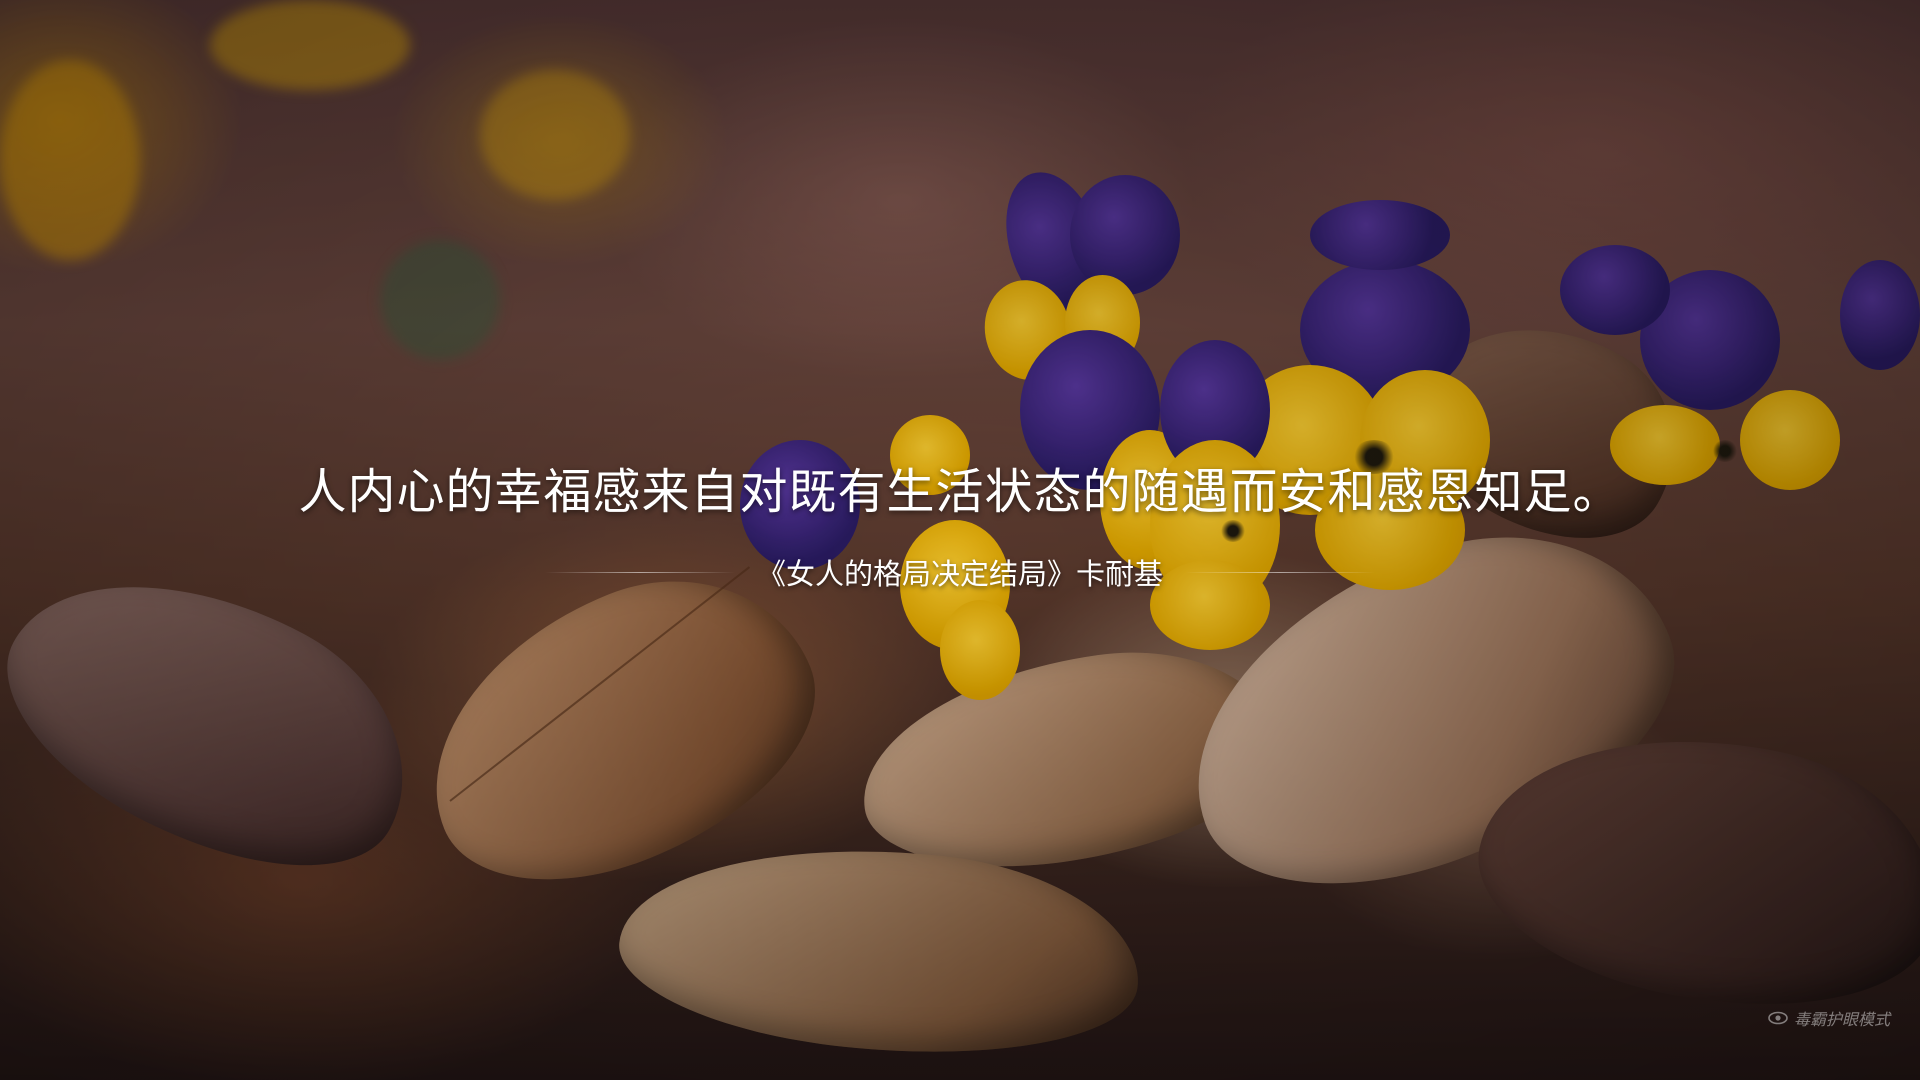 This screenshot has height=1080, width=1920. What do you see at coordinates (1280, 572) in the screenshot?
I see `divider-line-right` at bounding box center [1280, 572].